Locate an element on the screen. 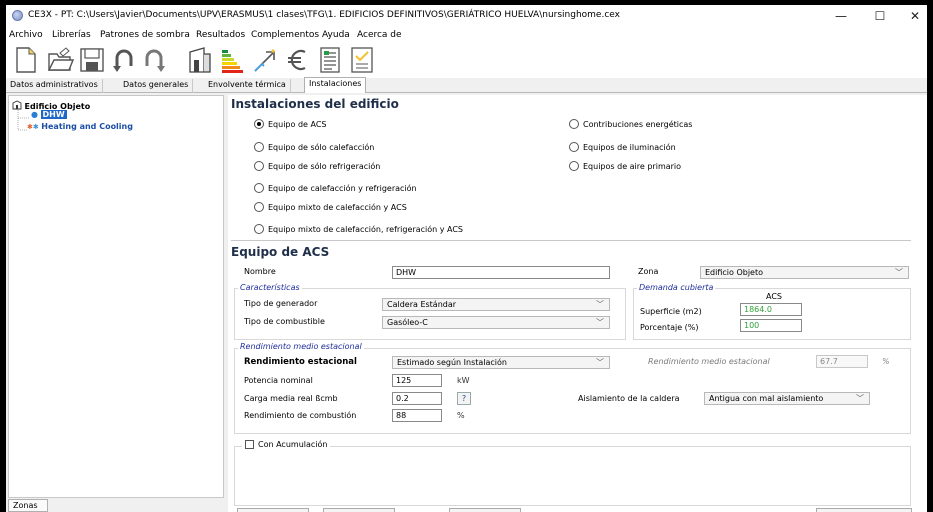  aislamiento-value: Antigua con mal aislamiento is located at coordinates (766, 398).